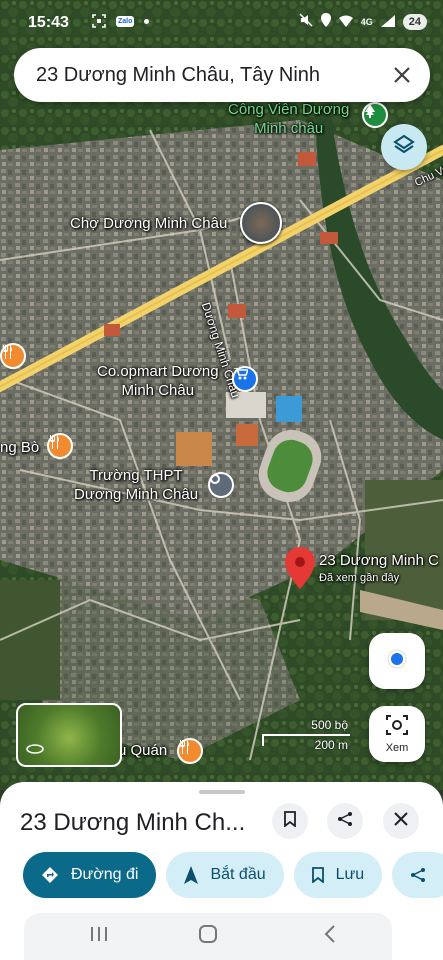  What do you see at coordinates (387, 22) in the screenshot?
I see `signal-icon` at bounding box center [387, 22].